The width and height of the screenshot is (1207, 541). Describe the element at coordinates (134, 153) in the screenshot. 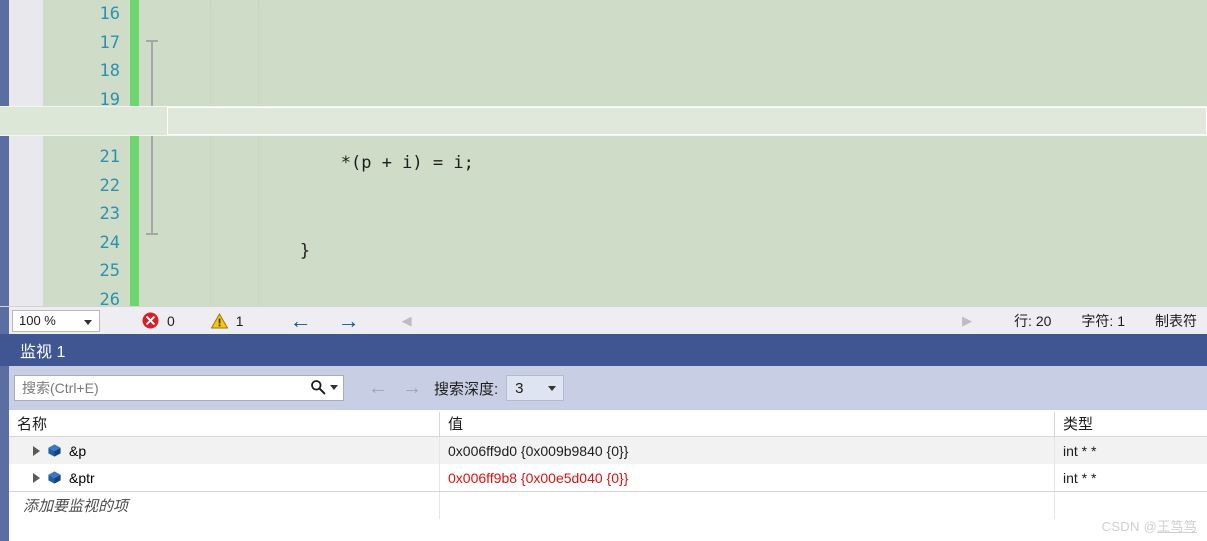

I see `changed-lines-indicator` at that location.